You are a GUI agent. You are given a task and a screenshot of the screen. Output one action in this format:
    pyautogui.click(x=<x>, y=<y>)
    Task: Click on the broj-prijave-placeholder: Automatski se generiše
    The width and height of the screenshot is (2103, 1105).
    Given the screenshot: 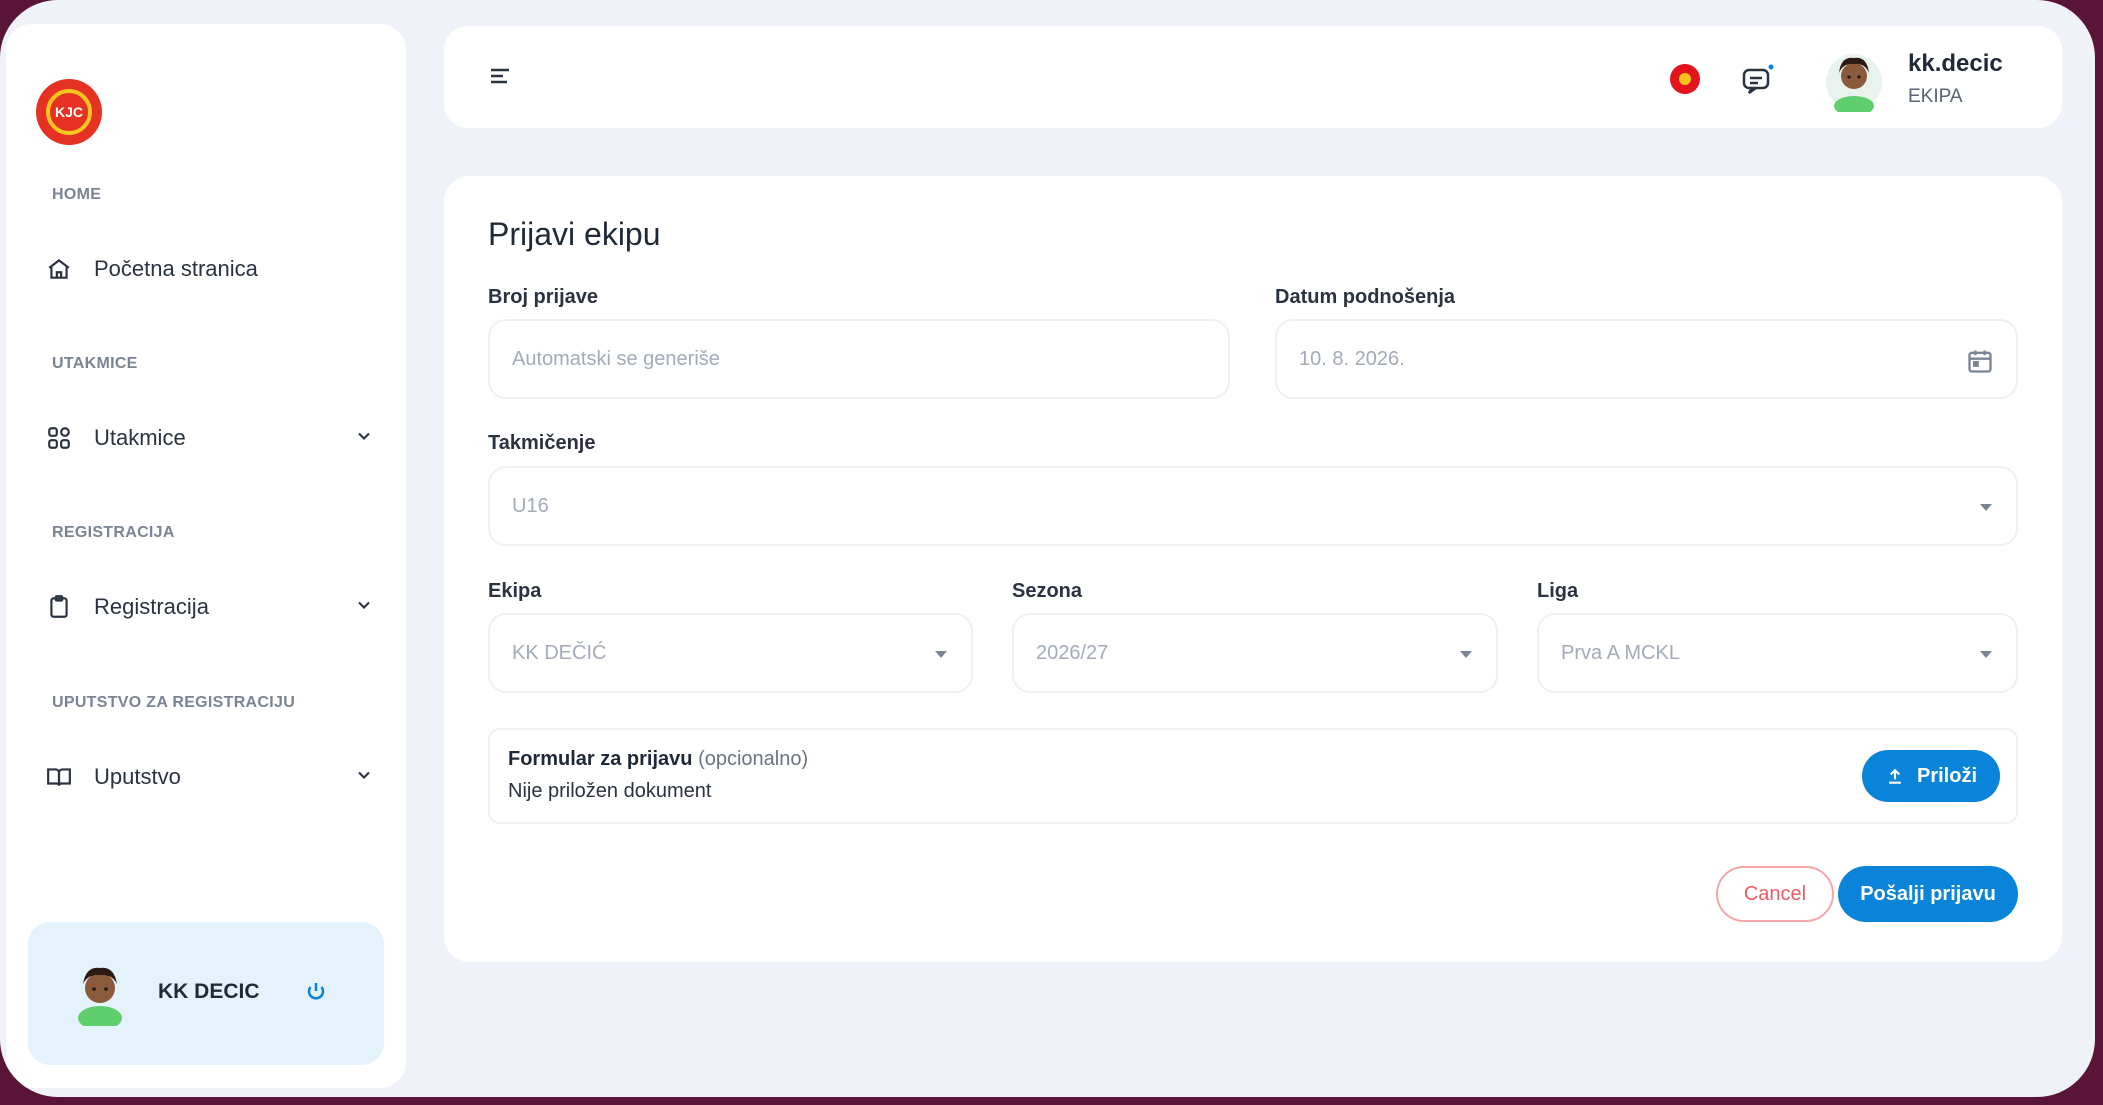 What is the action you would take?
    pyautogui.click(x=616, y=358)
    